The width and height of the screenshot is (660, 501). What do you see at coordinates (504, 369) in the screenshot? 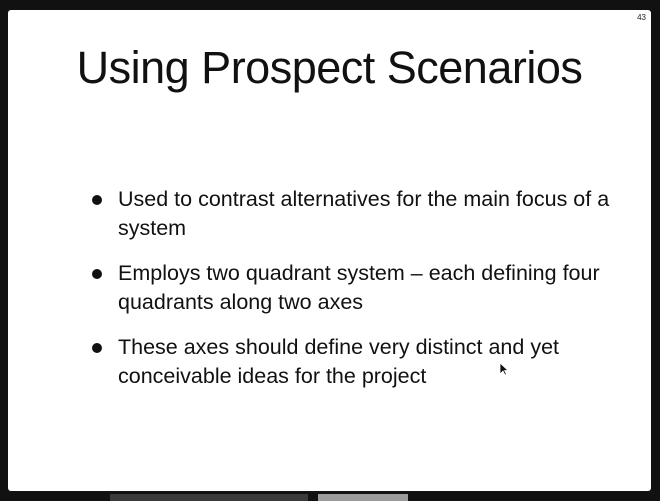
I see `mouse-pointer-icon` at bounding box center [504, 369].